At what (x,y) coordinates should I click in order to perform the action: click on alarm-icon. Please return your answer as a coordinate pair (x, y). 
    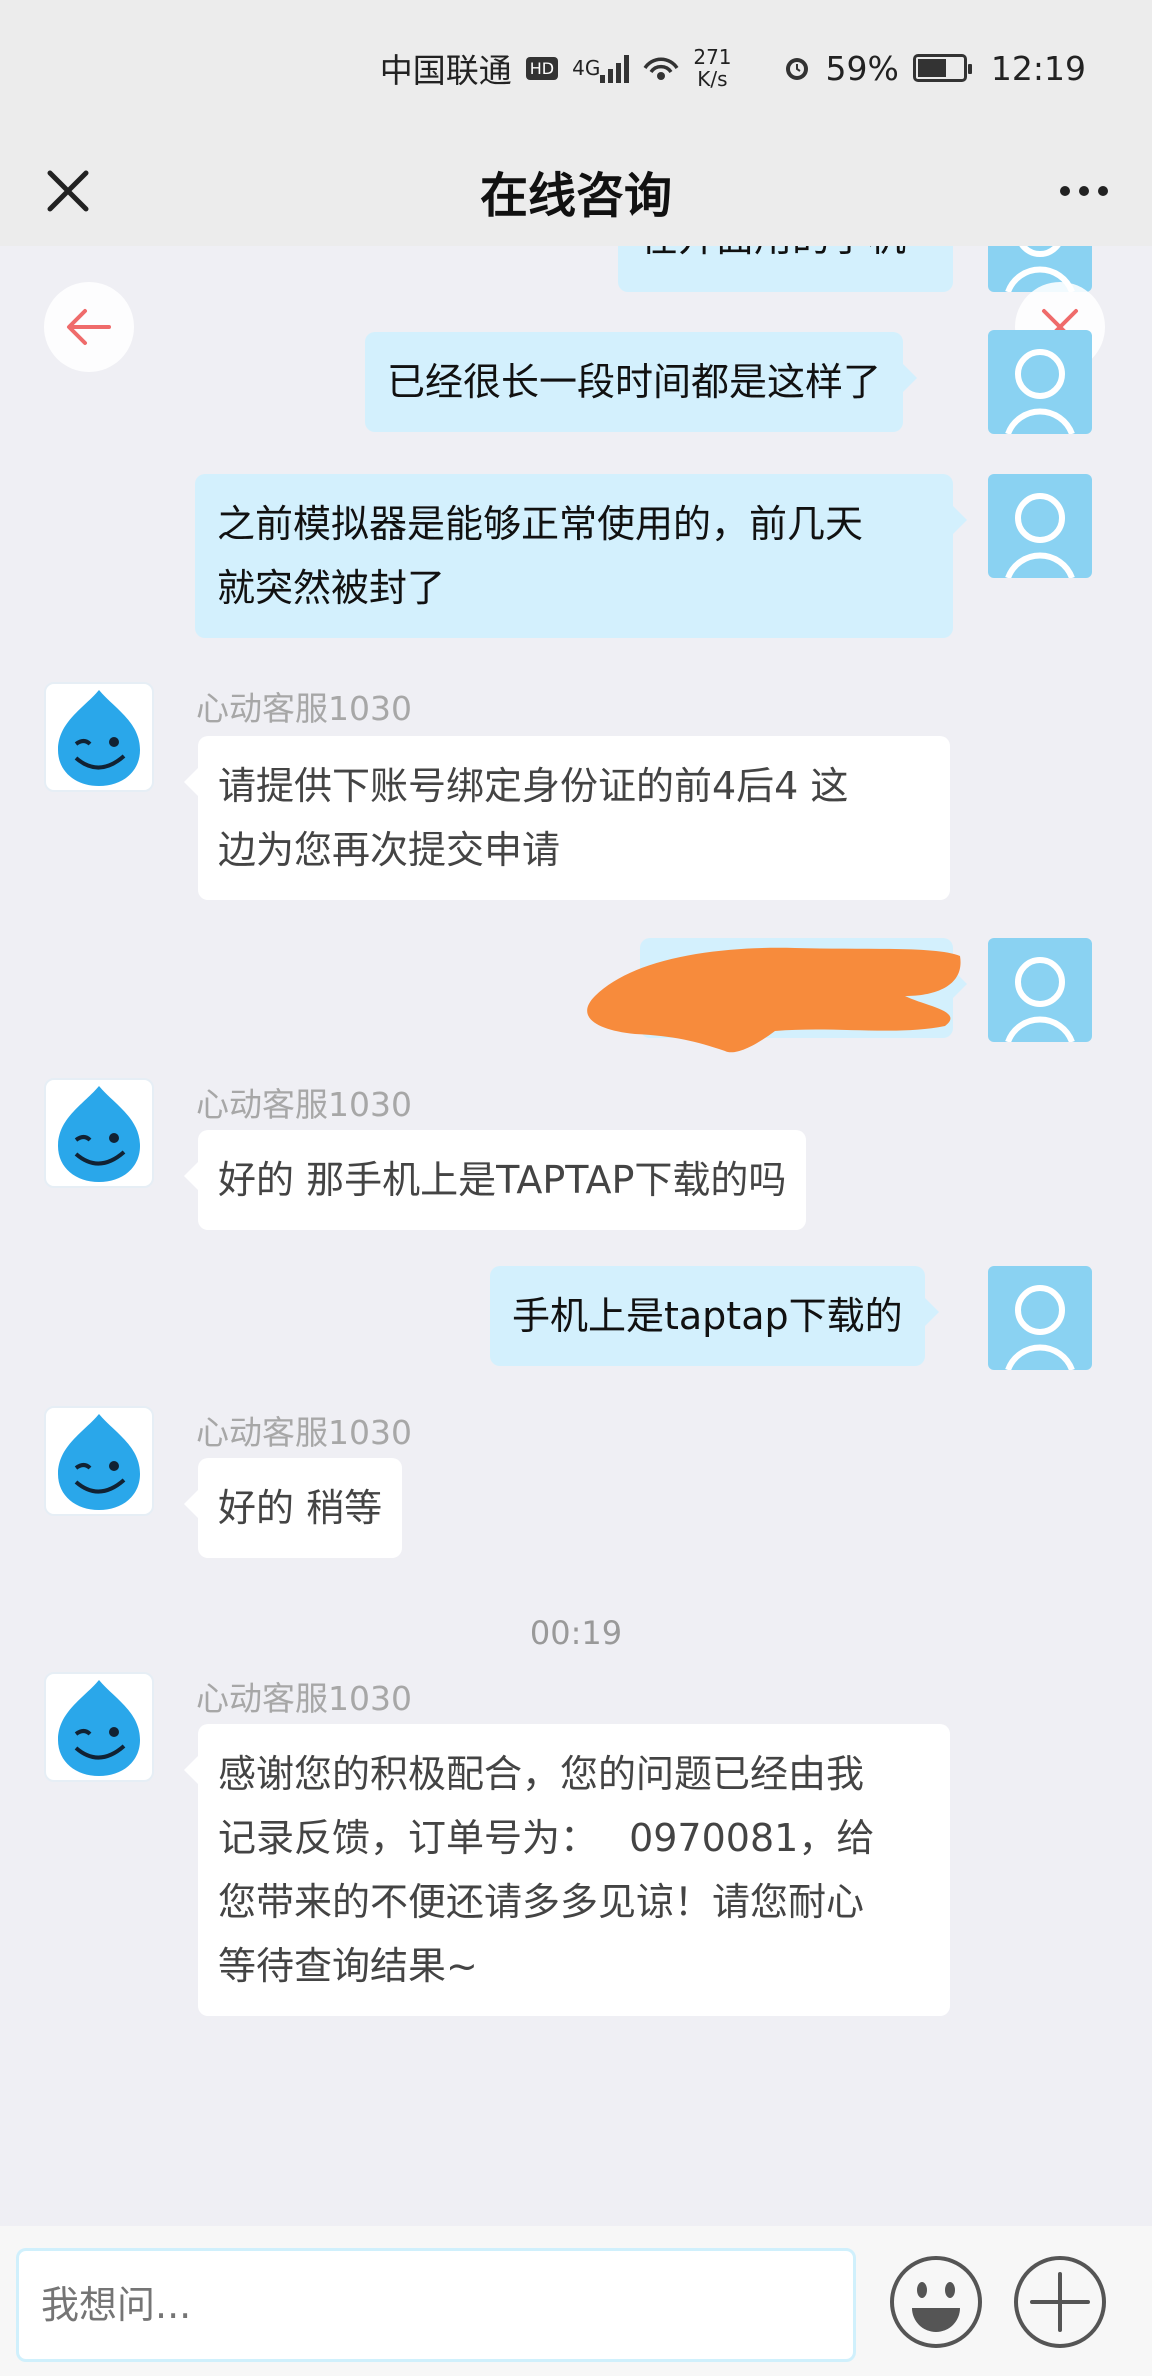
    Looking at the image, I should click on (797, 68).